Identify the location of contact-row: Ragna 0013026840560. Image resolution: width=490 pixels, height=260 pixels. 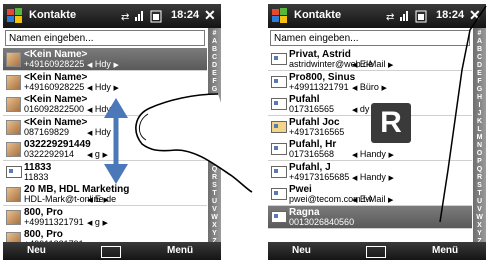
(370, 217).